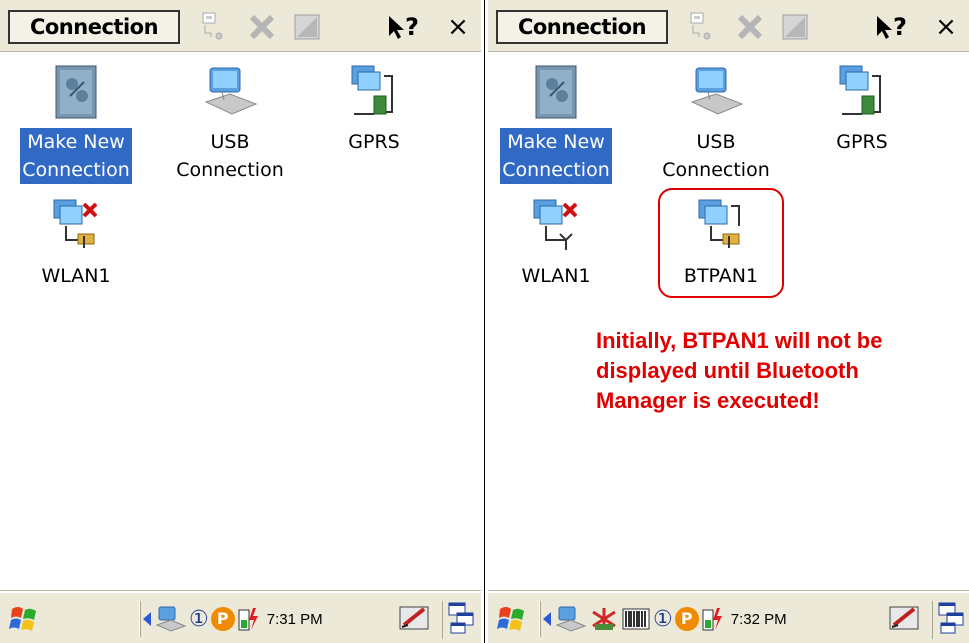  I want to click on taskbar: ① P 7:32 PM, so click(728, 617).